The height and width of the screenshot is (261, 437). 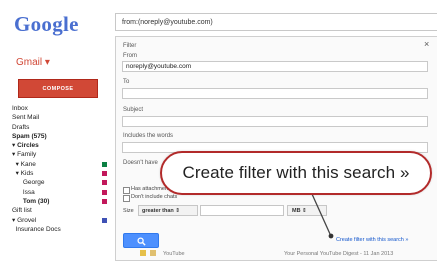 I want to click on callout-pointer, so click(x=322, y=216).